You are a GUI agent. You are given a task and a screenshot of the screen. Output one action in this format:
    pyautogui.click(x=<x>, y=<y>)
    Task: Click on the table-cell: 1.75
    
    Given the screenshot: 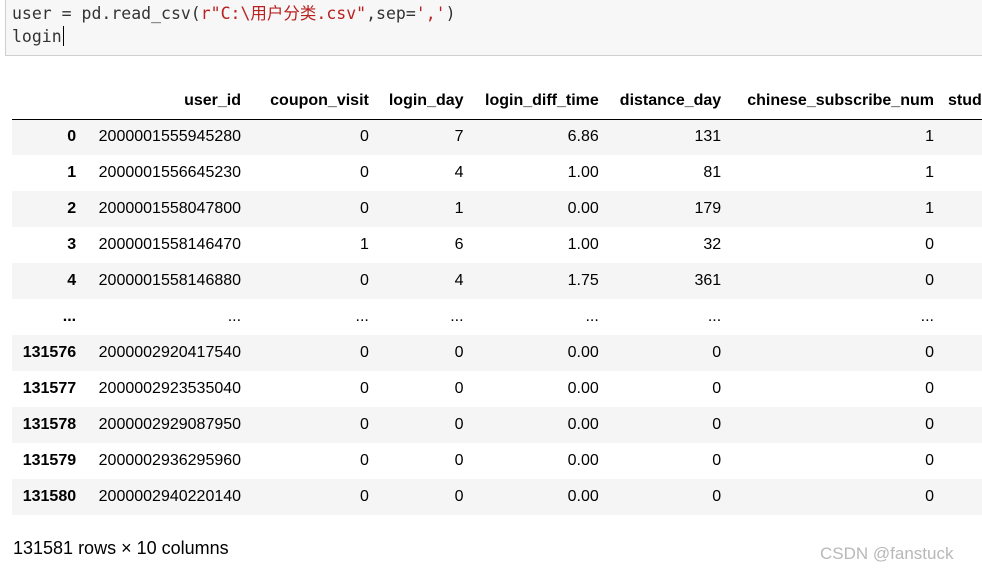 What is the action you would take?
    pyautogui.click(x=583, y=280)
    